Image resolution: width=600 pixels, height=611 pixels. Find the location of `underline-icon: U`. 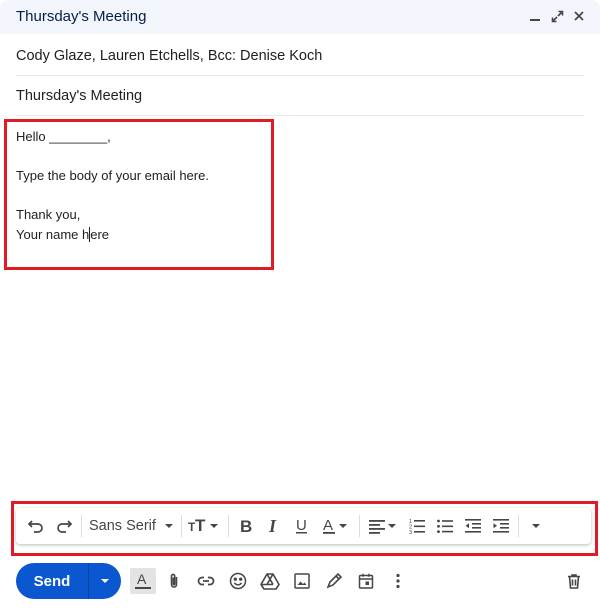

underline-icon: U is located at coordinates (302, 526).